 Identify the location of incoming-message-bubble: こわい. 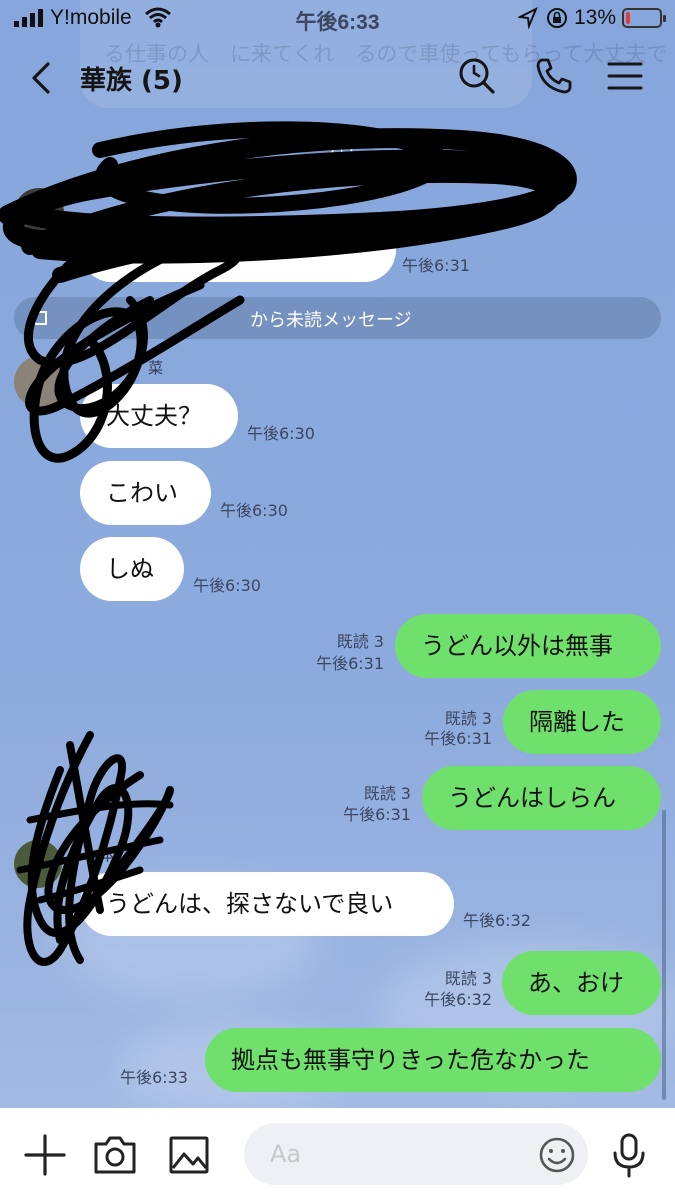
(145, 493).